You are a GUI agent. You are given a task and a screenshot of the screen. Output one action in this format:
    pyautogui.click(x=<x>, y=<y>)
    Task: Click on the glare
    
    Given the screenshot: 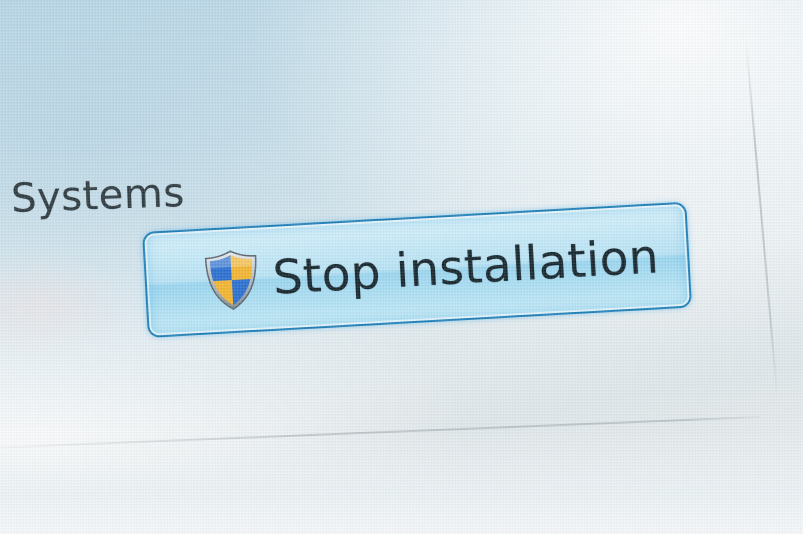 What is the action you would take?
    pyautogui.click(x=65, y=305)
    